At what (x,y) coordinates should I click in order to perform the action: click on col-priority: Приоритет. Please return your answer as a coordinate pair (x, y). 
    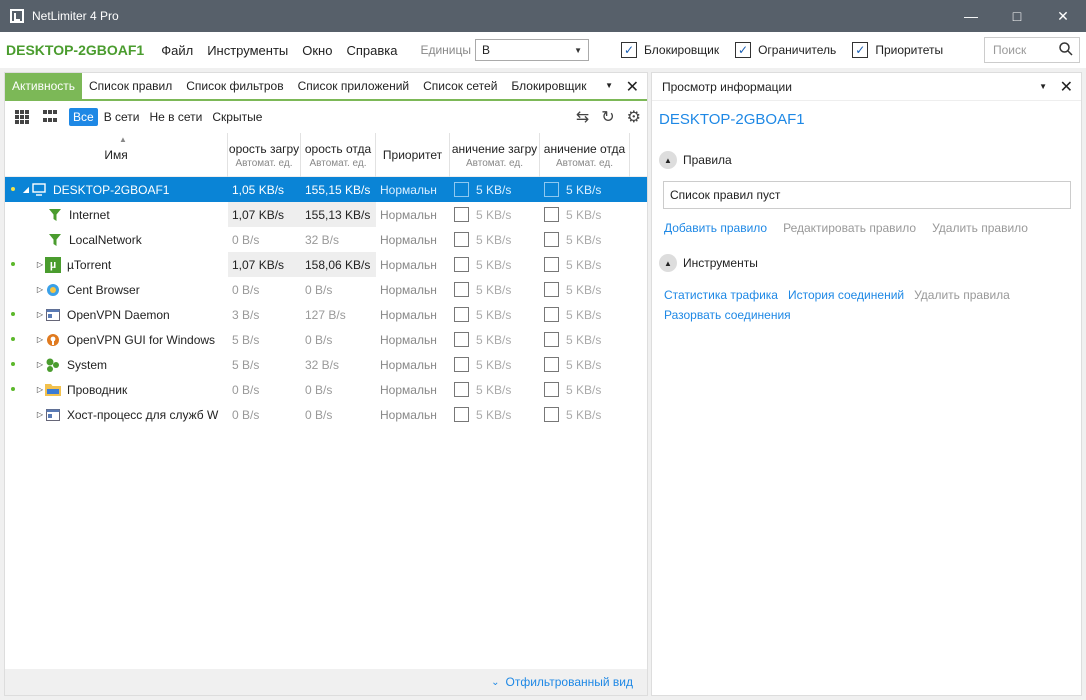
    Looking at the image, I should click on (413, 155).